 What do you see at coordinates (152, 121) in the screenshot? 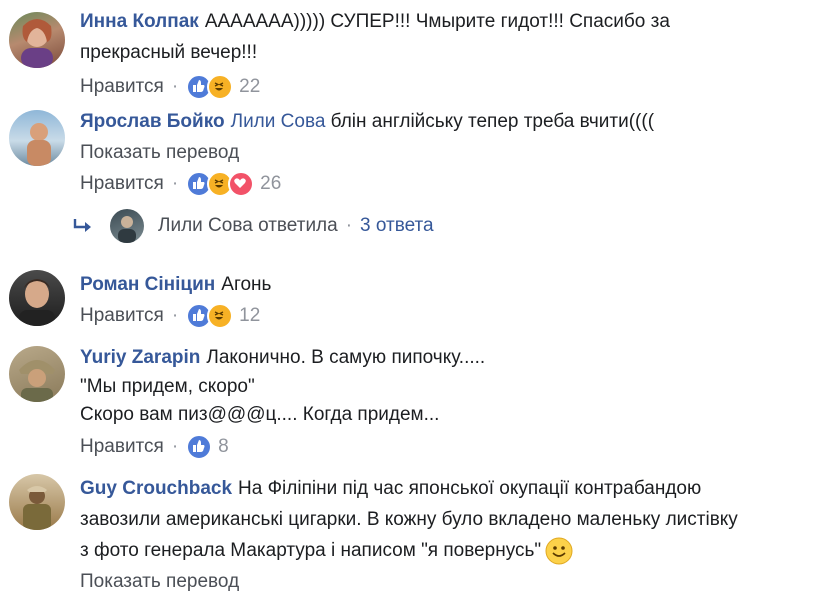
I see `comment-author: Ярослав Бойко` at bounding box center [152, 121].